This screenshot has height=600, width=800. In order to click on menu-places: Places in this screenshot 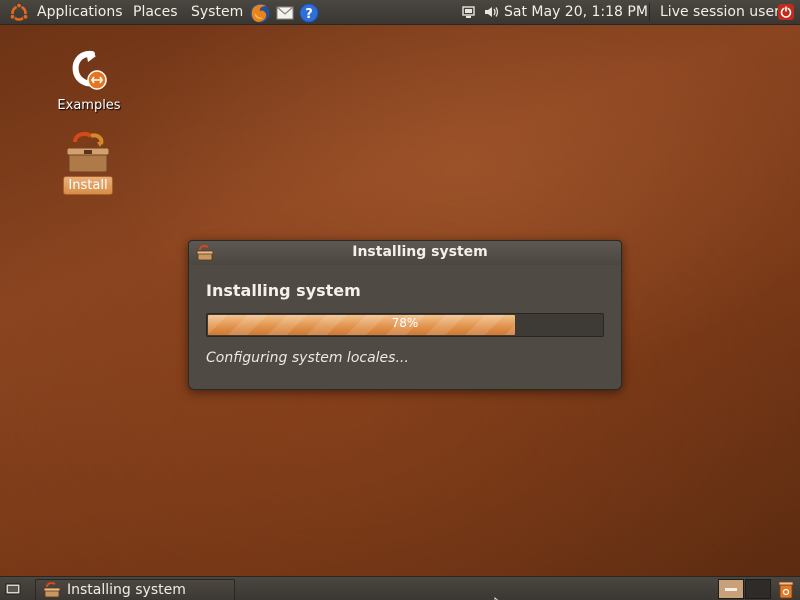, I will do `click(155, 12)`.